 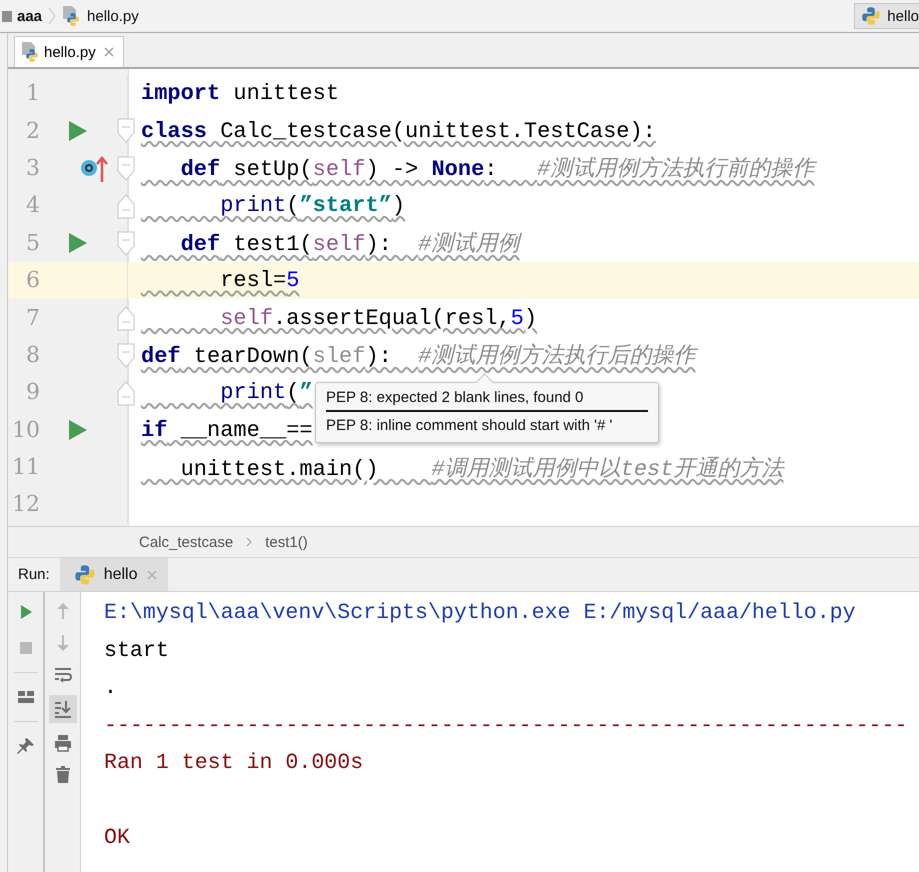 I want to click on console-line: start, so click(x=137, y=651).